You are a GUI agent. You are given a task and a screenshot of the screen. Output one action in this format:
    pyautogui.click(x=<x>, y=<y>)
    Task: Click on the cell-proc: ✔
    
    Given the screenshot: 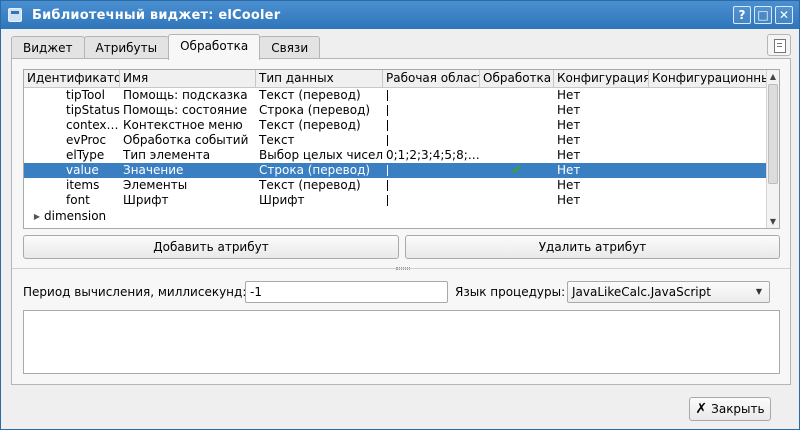 What is the action you would take?
    pyautogui.click(x=517, y=170)
    